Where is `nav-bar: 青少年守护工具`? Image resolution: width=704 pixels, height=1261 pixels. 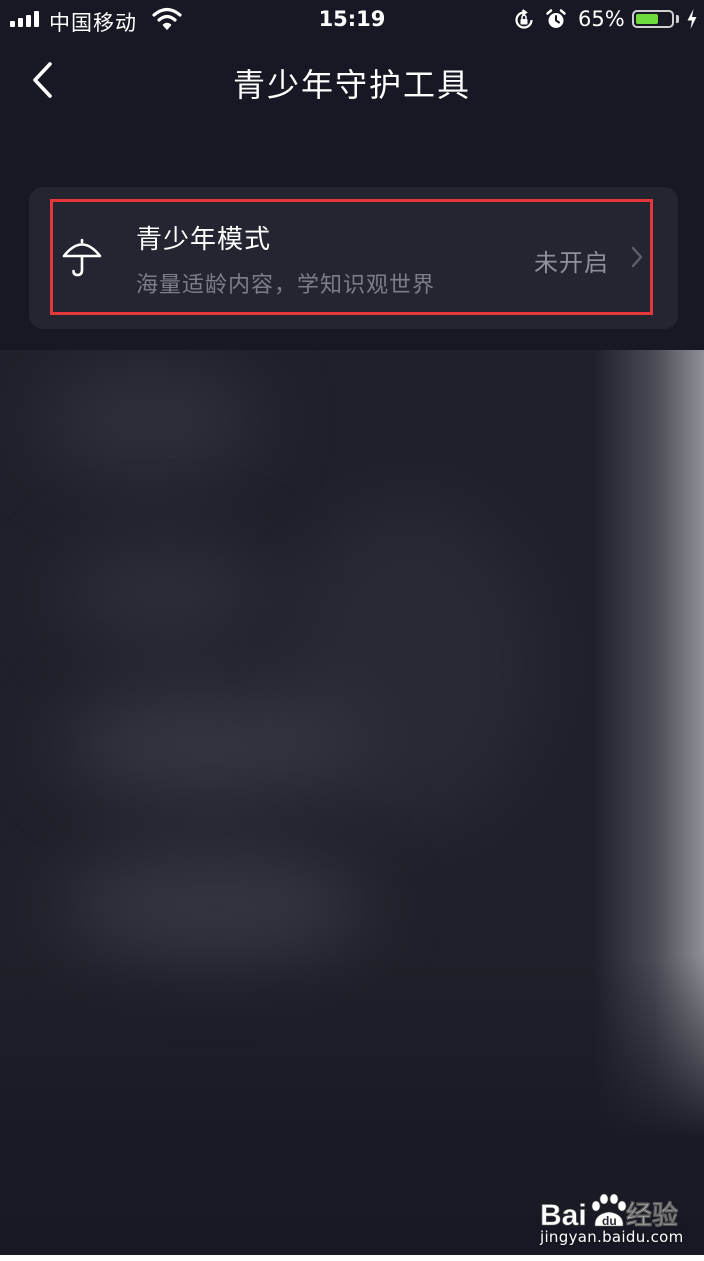
nav-bar: 青少年守护工具 is located at coordinates (352, 80).